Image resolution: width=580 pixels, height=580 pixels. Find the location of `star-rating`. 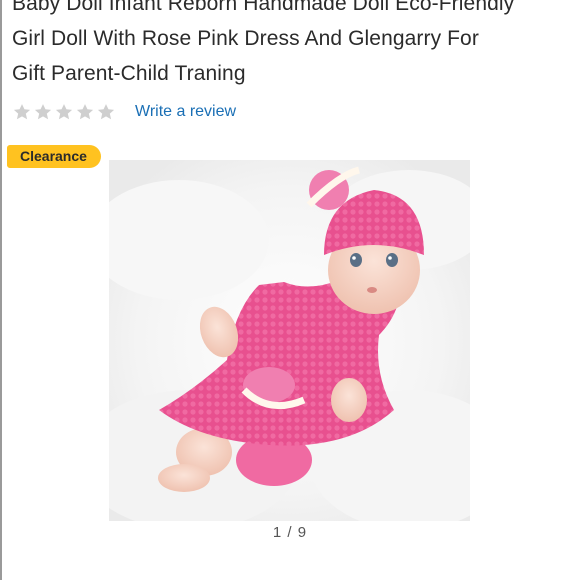

star-rating is located at coordinates (64, 112).